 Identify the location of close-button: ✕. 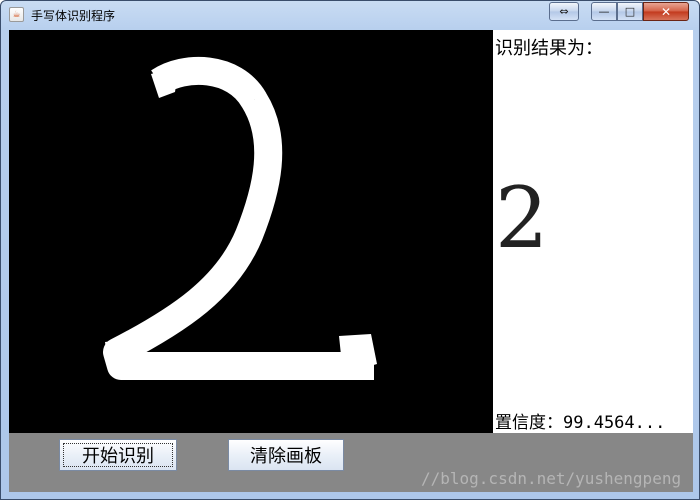
(666, 11).